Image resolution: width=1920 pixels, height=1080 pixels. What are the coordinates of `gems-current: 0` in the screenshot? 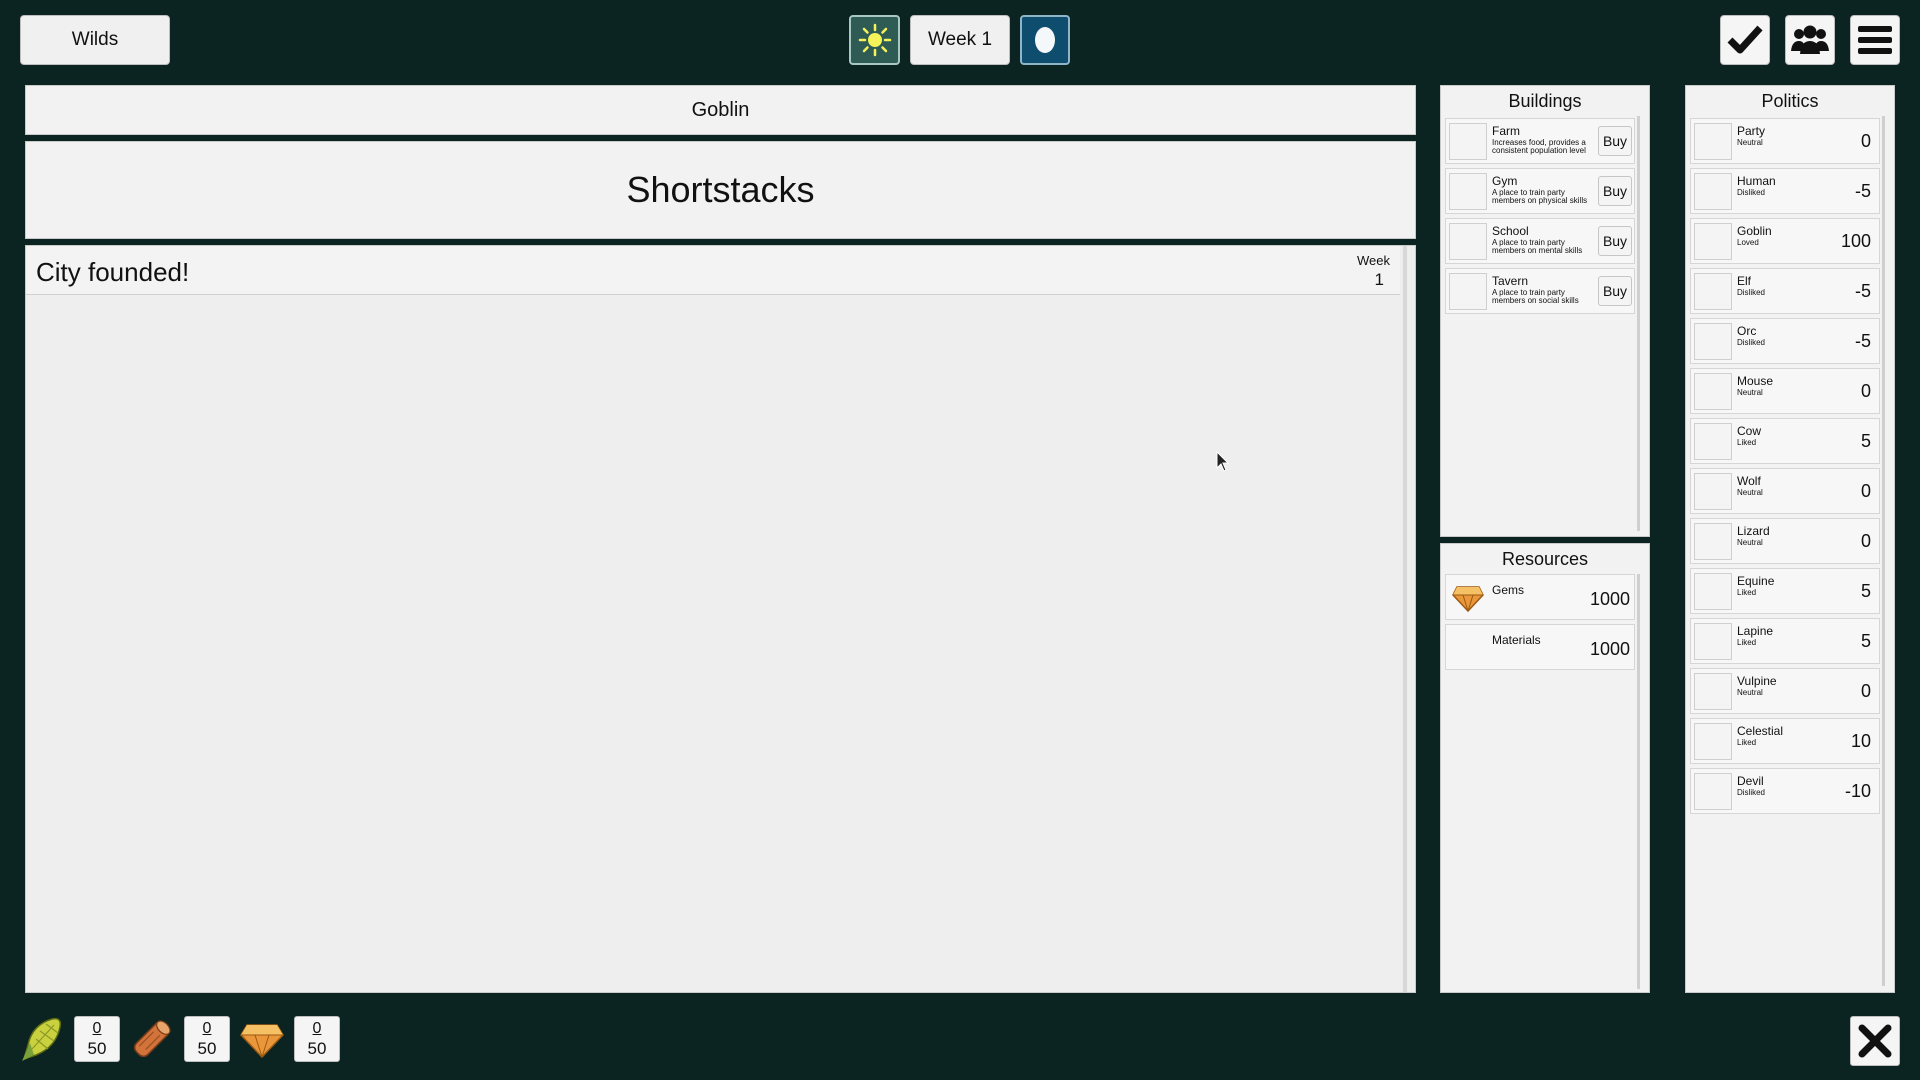 It's located at (317, 1028).